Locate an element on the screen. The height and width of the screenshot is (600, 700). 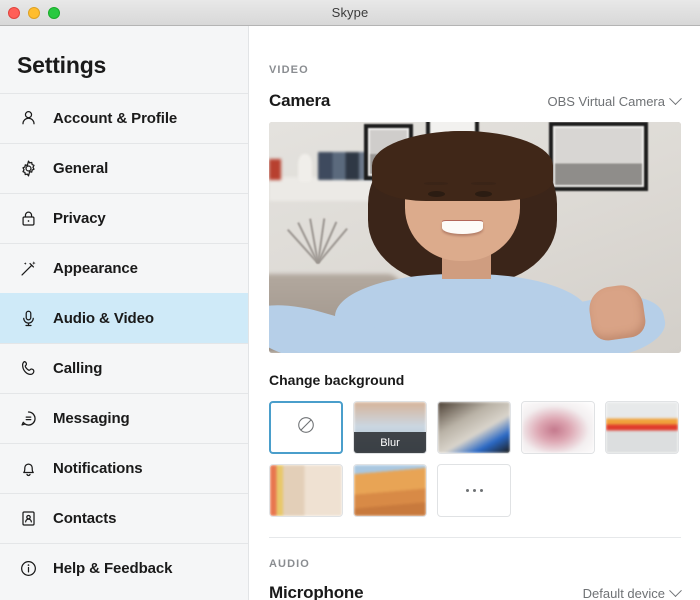
audio-section-label: AUDIO is located at coordinates (289, 564).